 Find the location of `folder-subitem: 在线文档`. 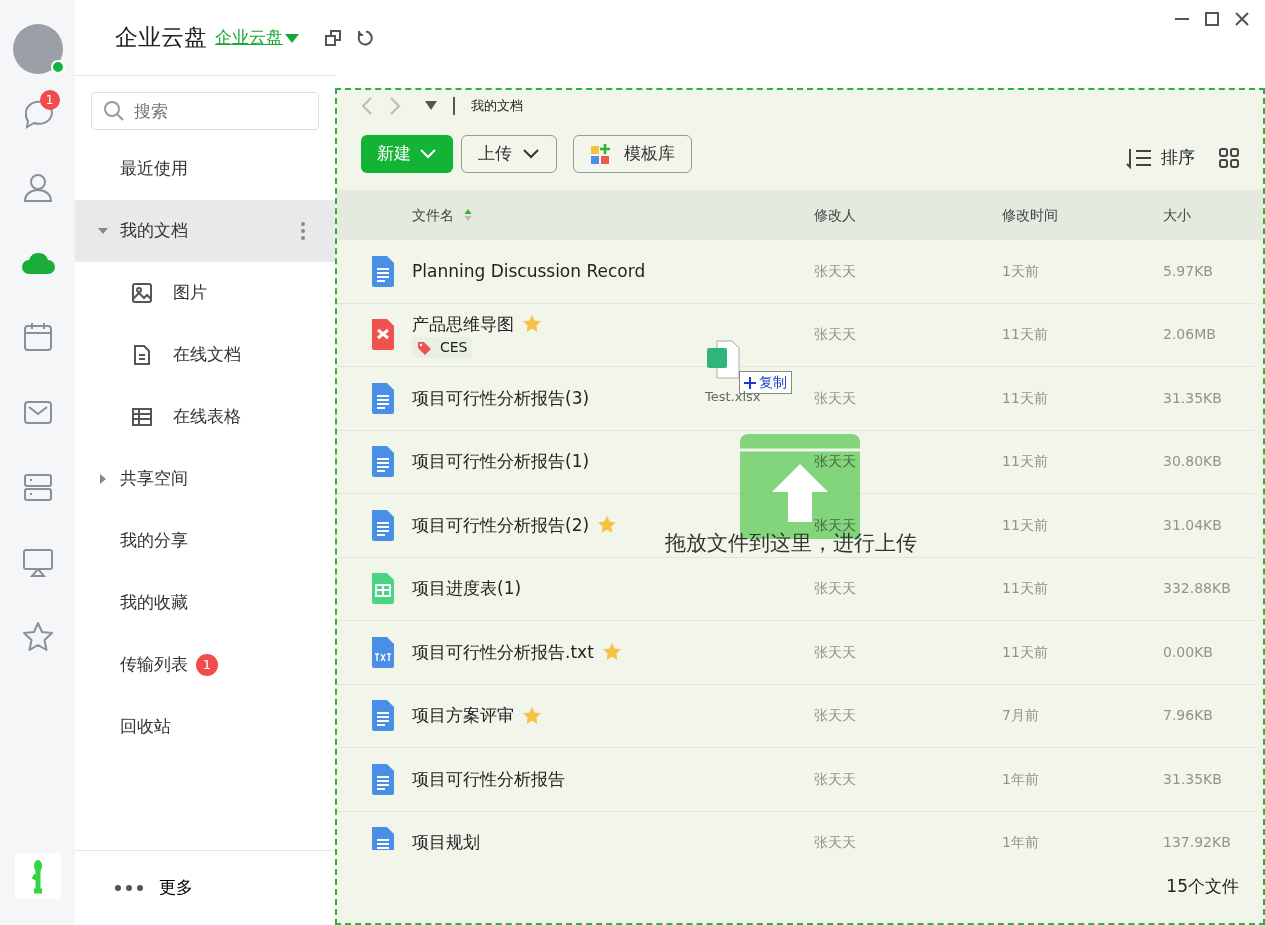

folder-subitem: 在线文档 is located at coordinates (205, 355).